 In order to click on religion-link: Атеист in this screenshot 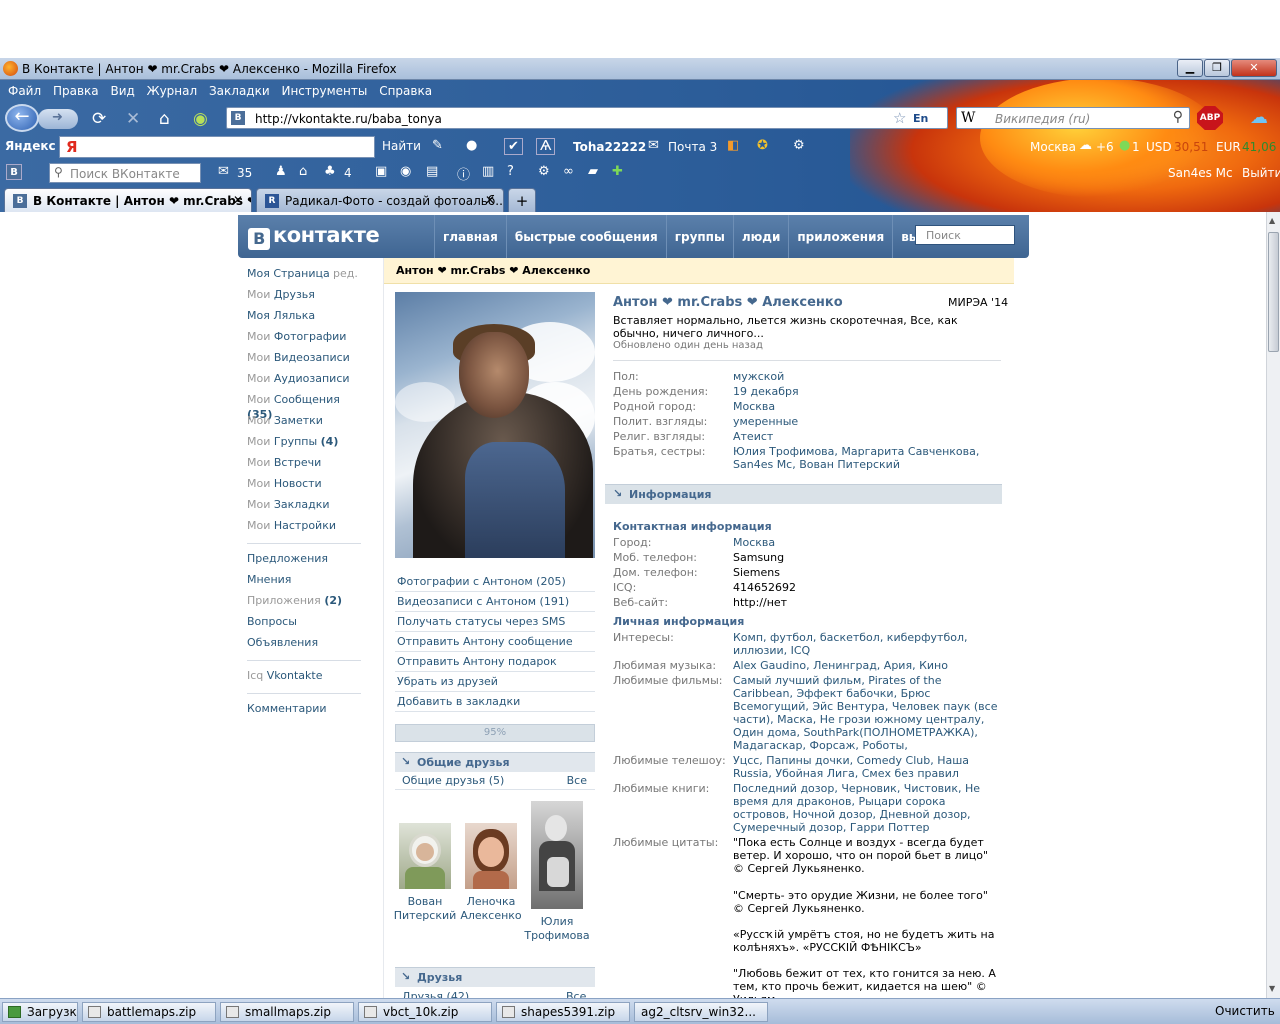, I will do `click(867, 436)`.